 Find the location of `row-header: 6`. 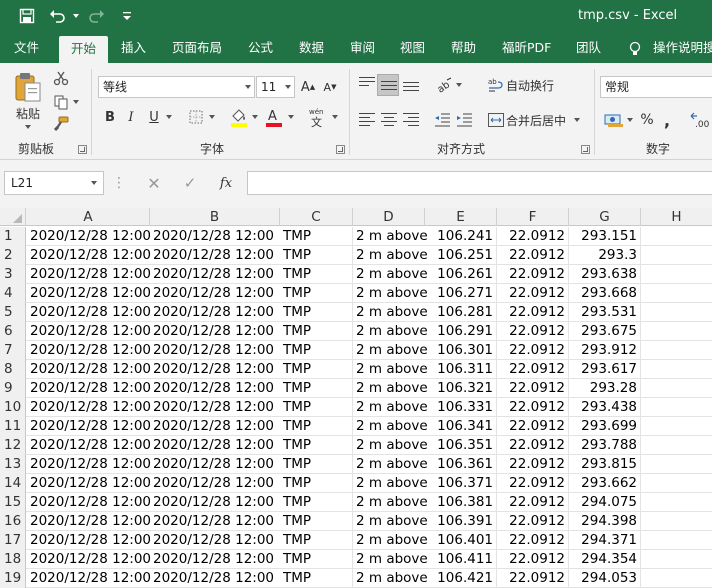

row-header: 6 is located at coordinates (13, 331).